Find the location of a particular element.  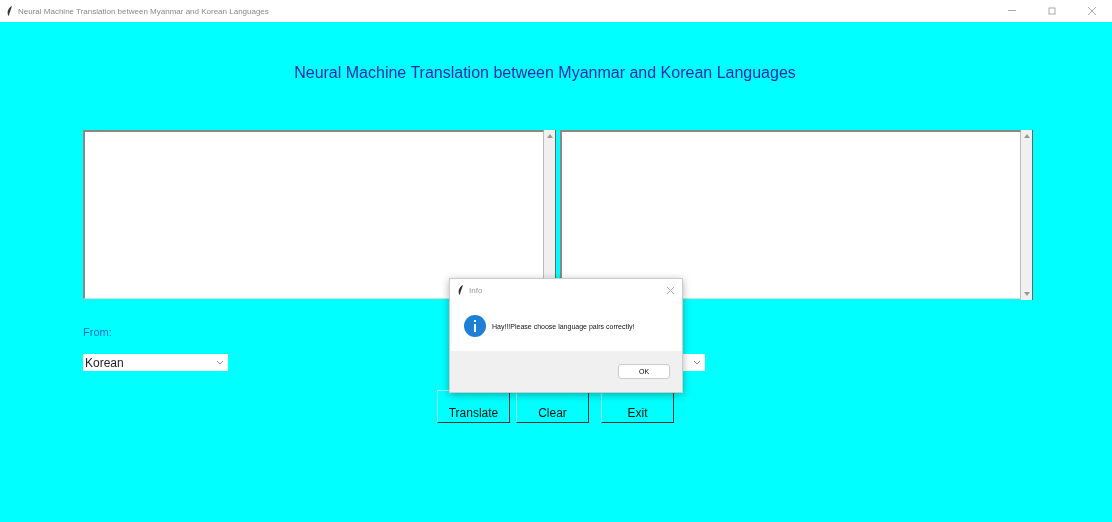

dialog-title: Info is located at coordinates (476, 290).